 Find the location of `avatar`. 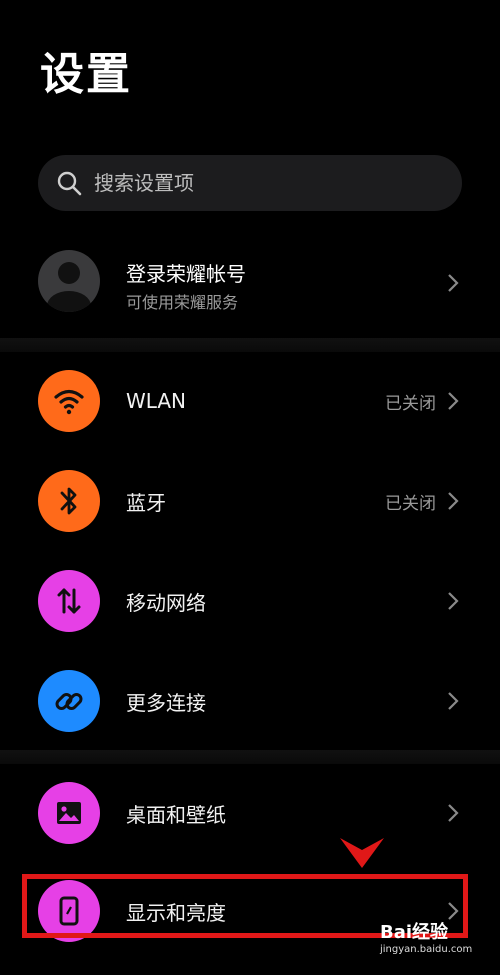

avatar is located at coordinates (69, 281).